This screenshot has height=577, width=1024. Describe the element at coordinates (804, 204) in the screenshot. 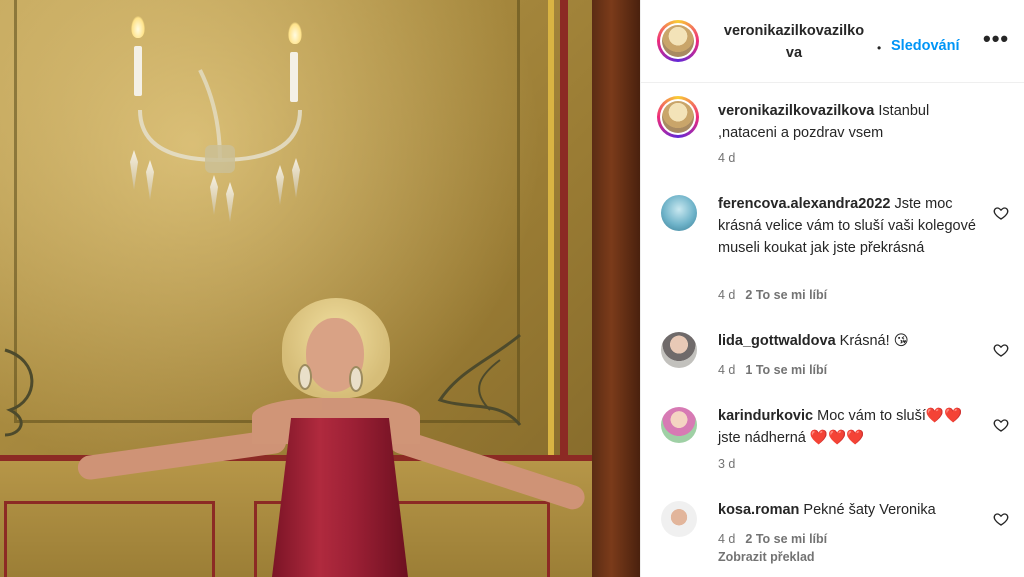

I see `comment-username: ferencova.alexandra2022` at that location.